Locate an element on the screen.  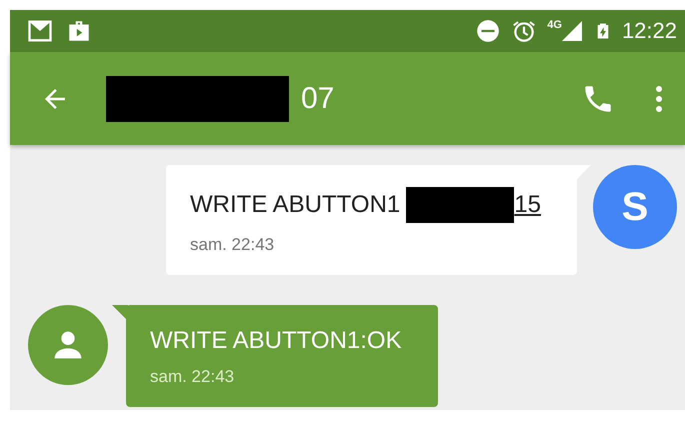
clock: 12:22 is located at coordinates (649, 31).